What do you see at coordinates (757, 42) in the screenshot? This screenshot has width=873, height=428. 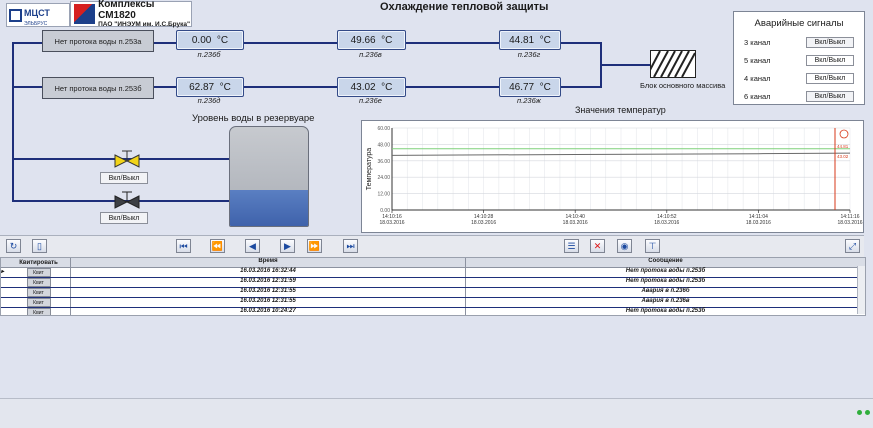 I see `alarm-channel-label: 3 канал` at bounding box center [757, 42].